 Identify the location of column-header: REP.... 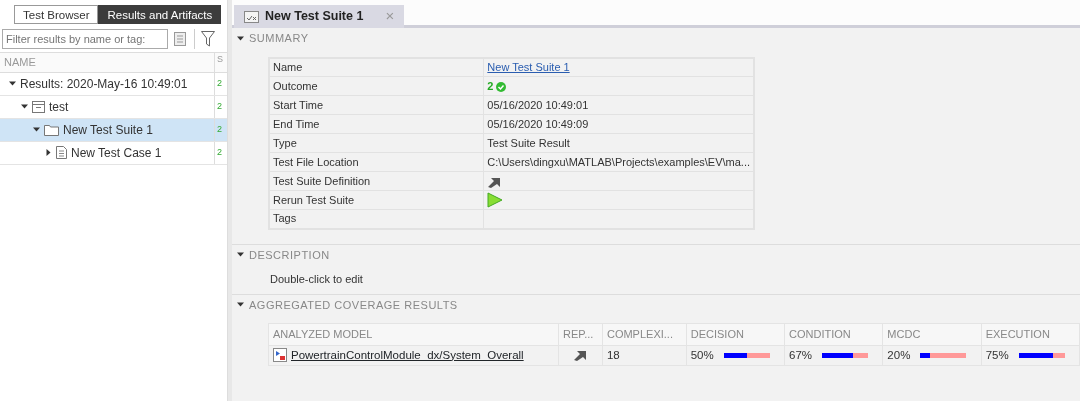
(580, 334).